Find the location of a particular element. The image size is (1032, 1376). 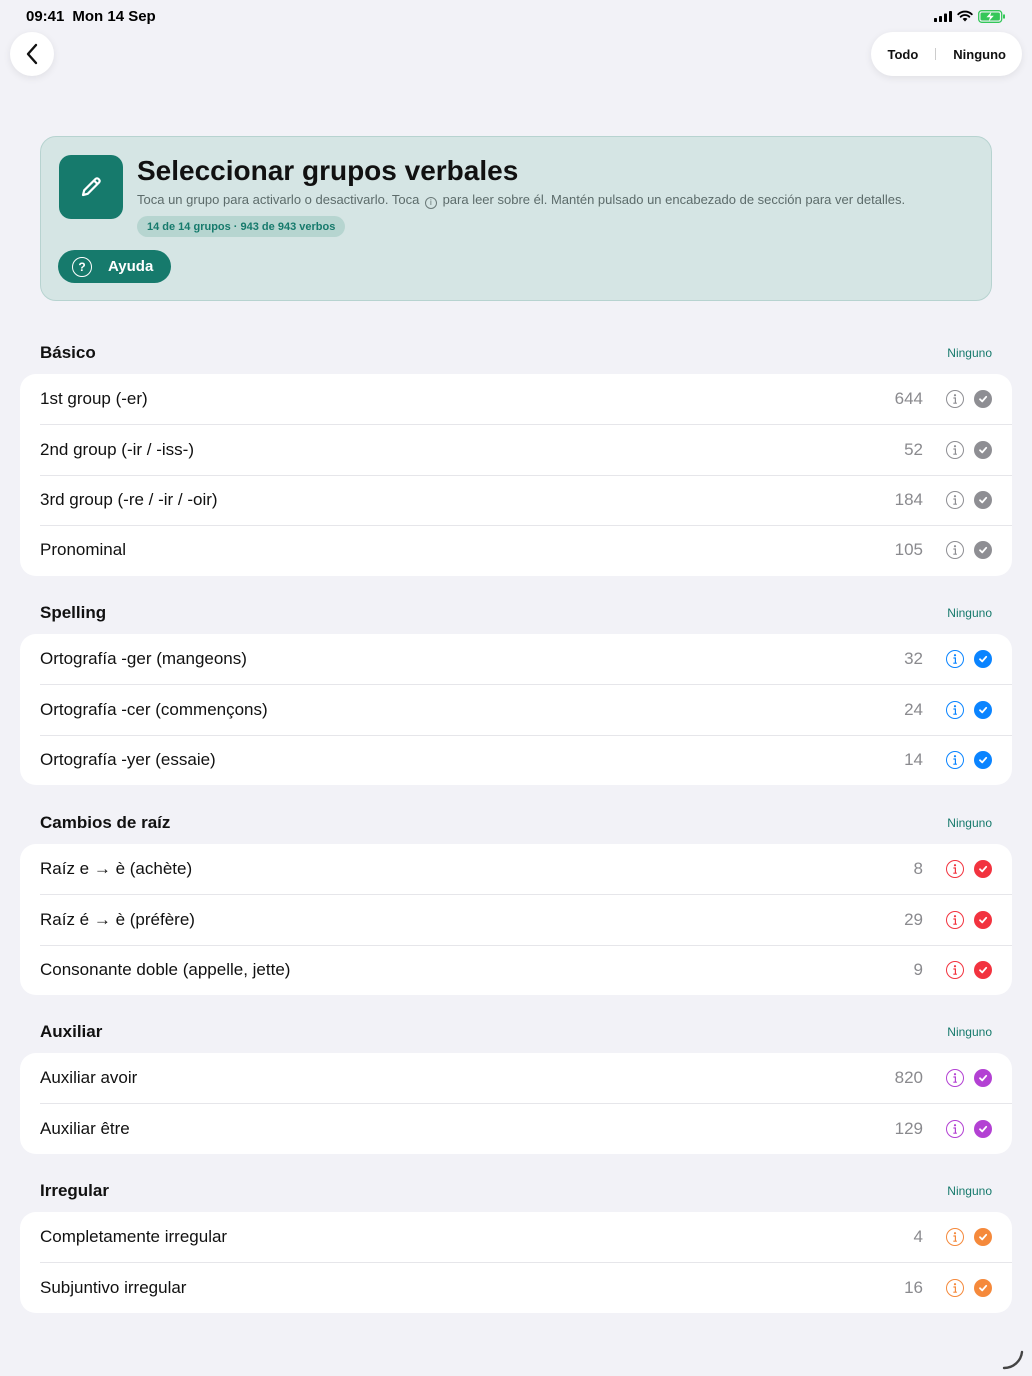

corner-indicator-icon is located at coordinates (1013, 1360).